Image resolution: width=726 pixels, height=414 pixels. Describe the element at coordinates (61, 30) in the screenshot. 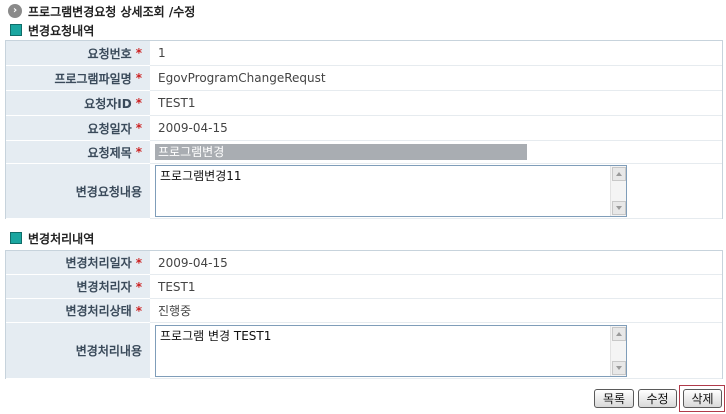

I see `request-section-heading-text: 변경요청내역` at that location.